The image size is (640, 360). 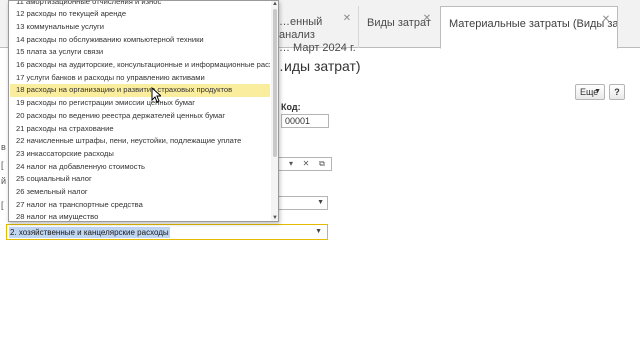 I want to click on dropdown-item: 27 налог на транспортные средства, so click(x=140, y=205).